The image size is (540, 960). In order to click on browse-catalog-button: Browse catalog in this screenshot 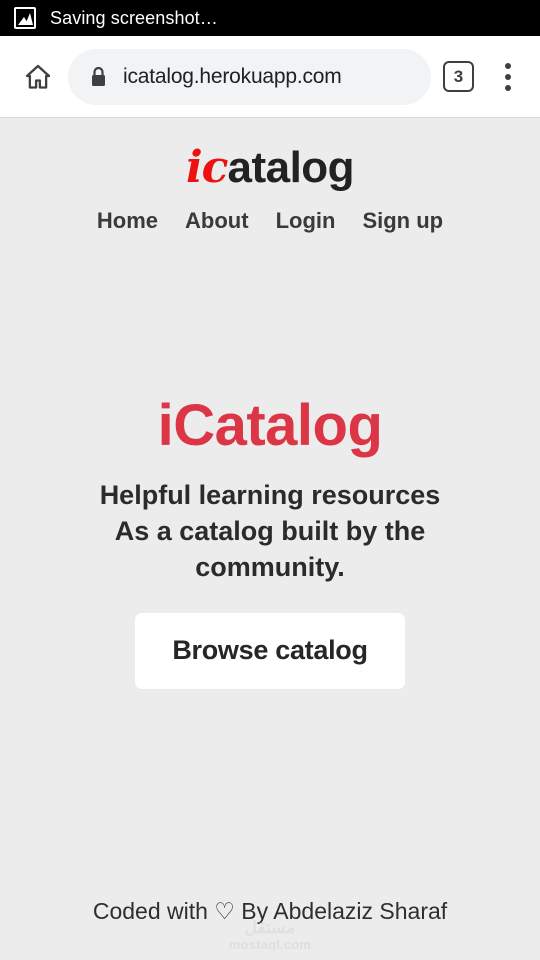, I will do `click(270, 650)`.